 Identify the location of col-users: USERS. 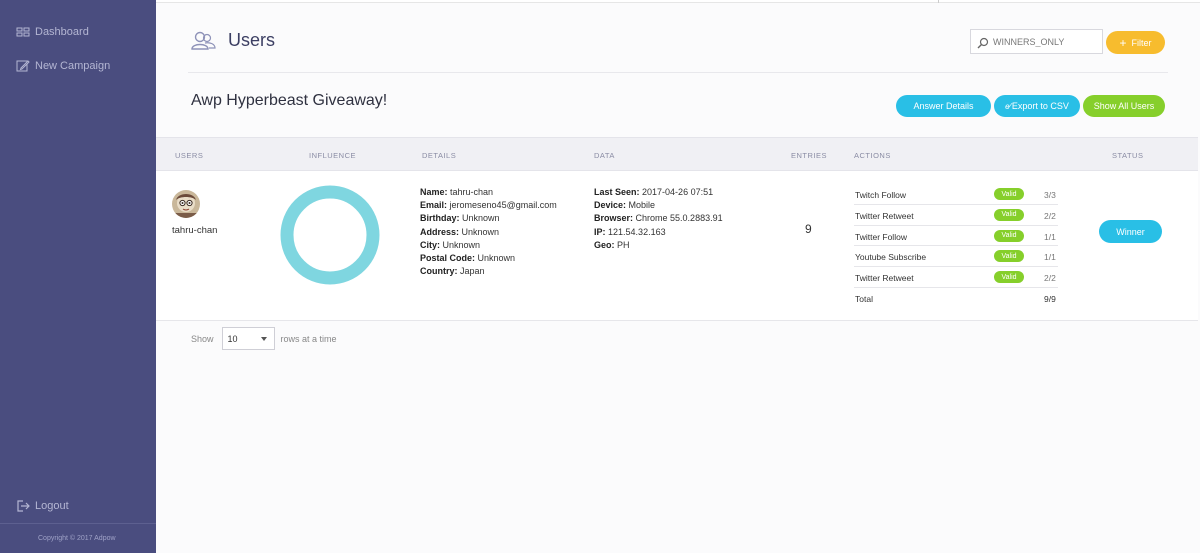
(189, 155).